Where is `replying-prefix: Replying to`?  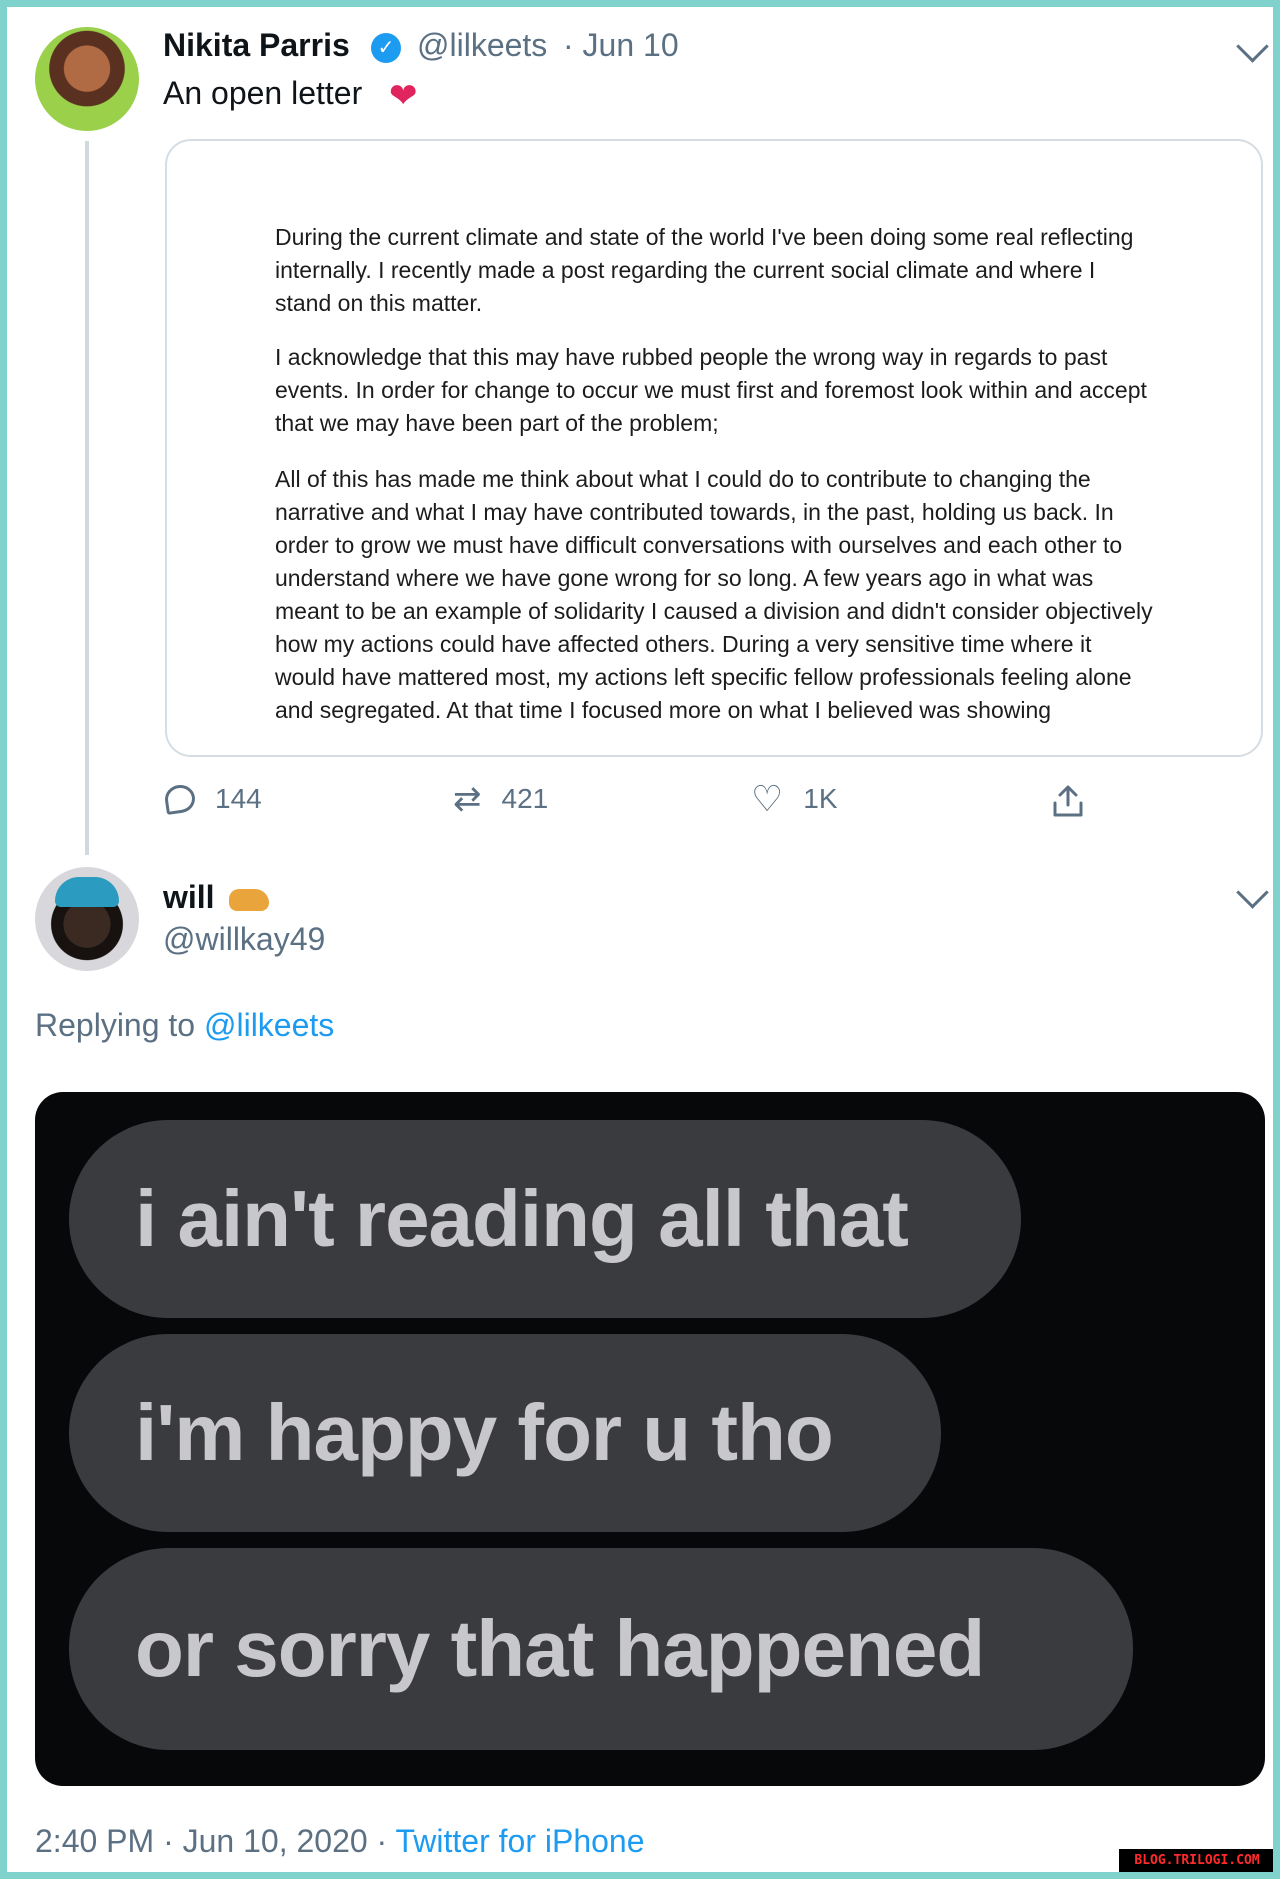 replying-prefix: Replying to is located at coordinates (115, 1025).